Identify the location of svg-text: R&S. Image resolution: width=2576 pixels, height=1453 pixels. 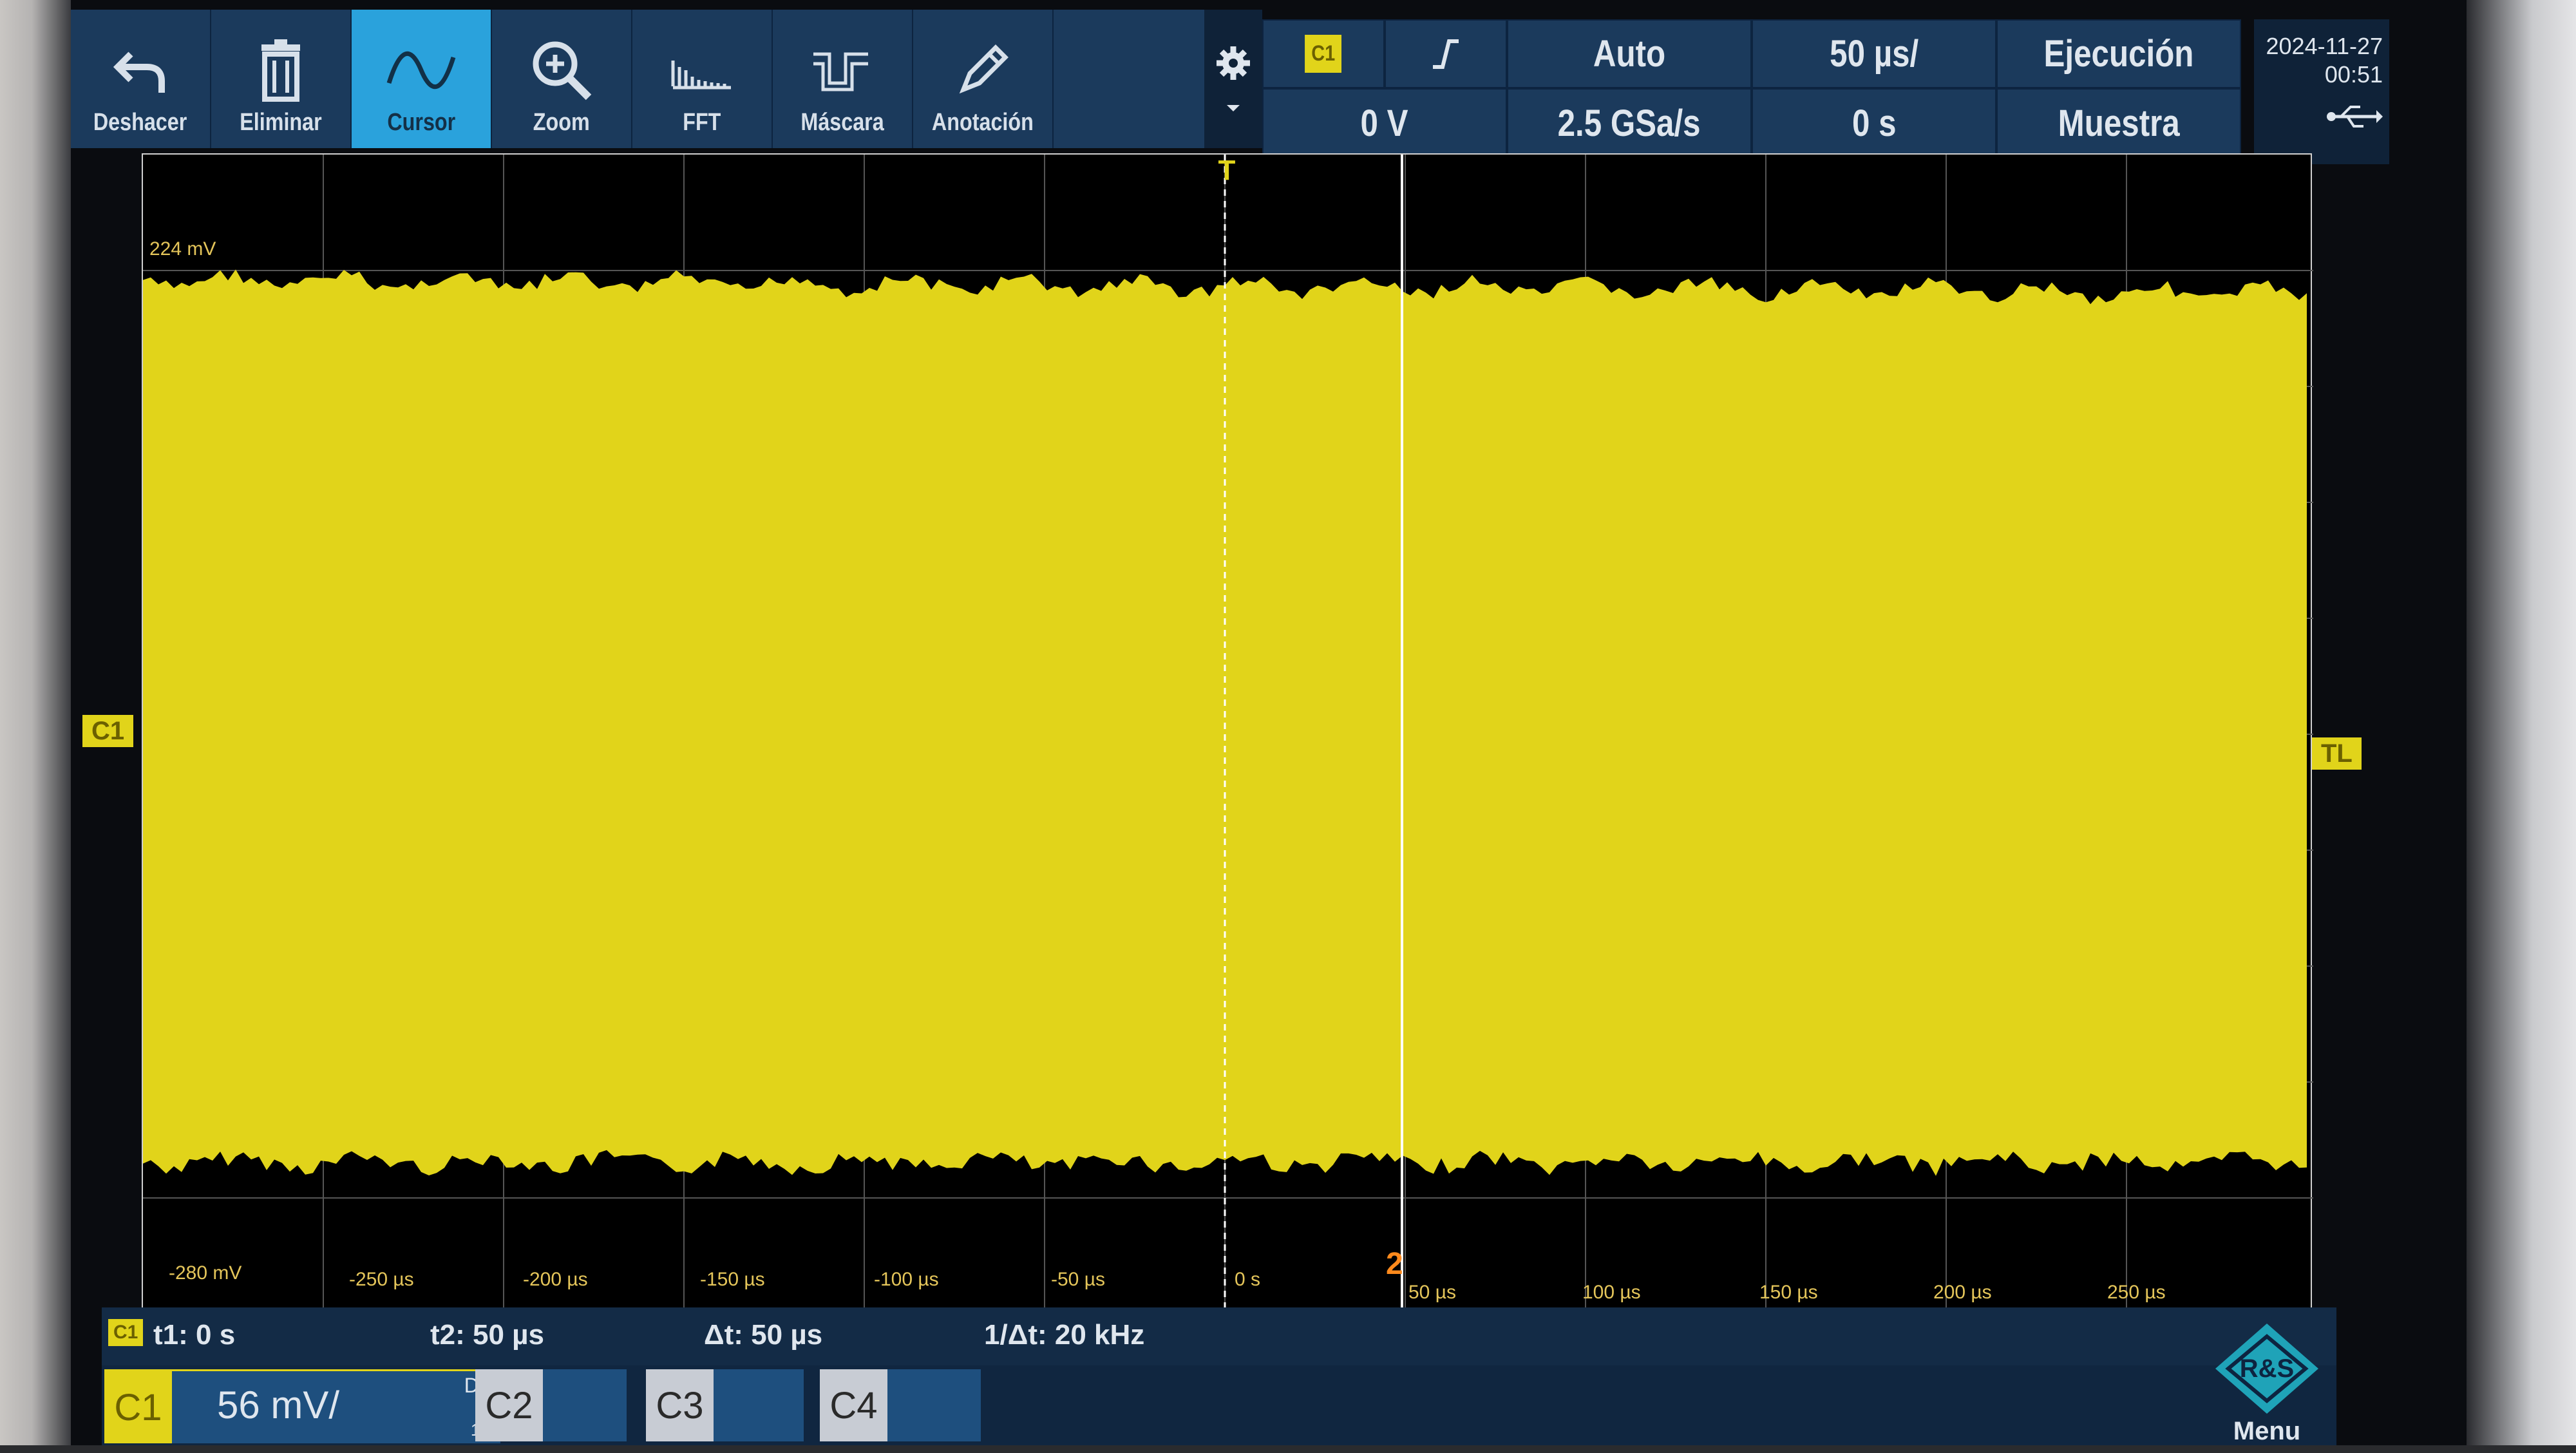
(2267, 1368).